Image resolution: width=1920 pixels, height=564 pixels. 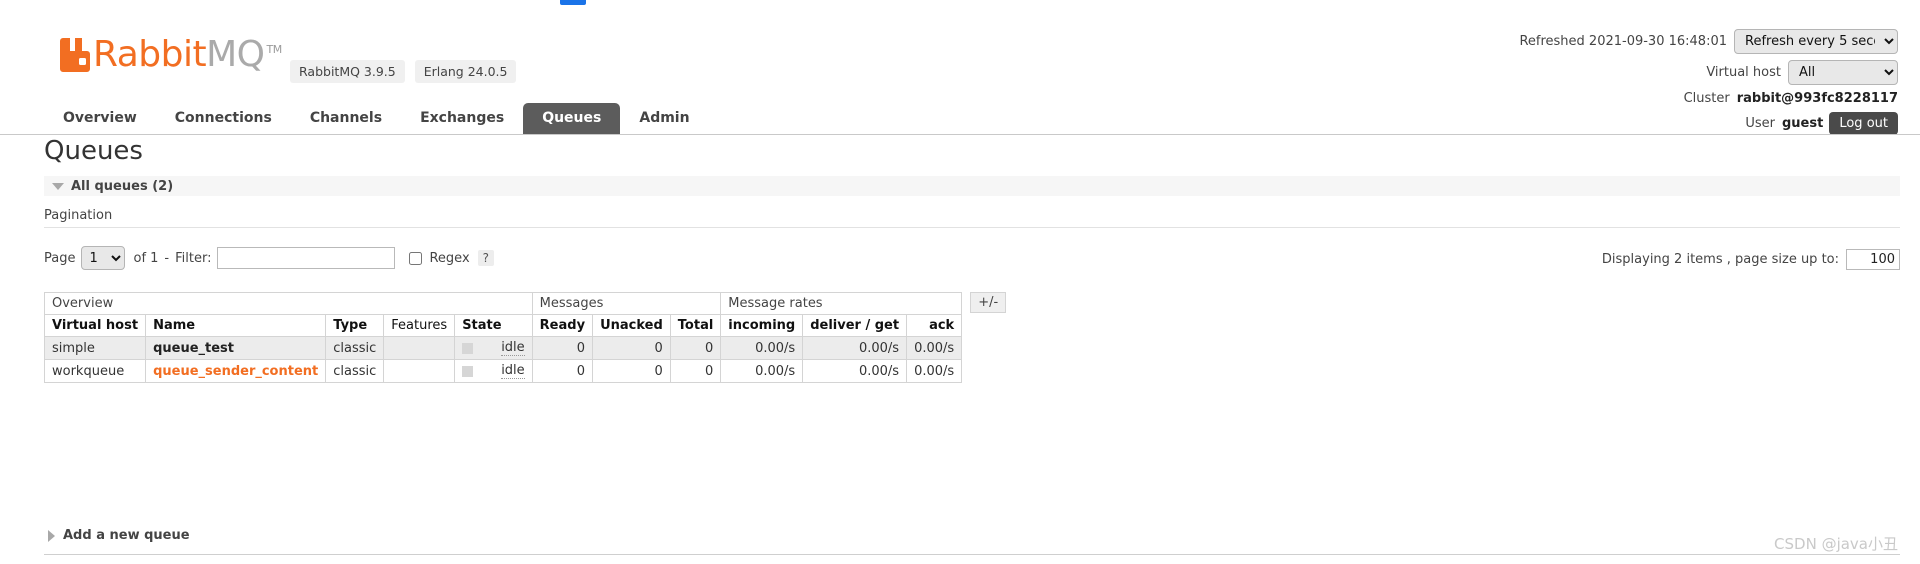 I want to click on group-message-rates: Message rates, so click(x=841, y=303).